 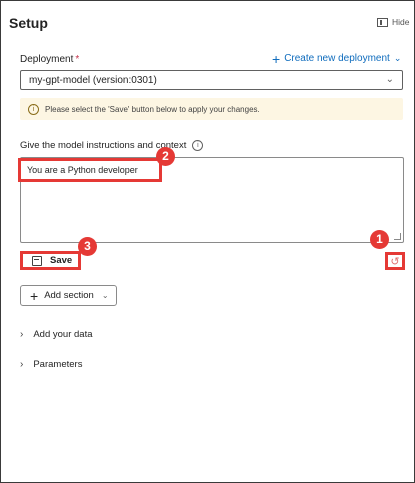 What do you see at coordinates (379, 239) in the screenshot?
I see `annotation-badge-1: 1` at bounding box center [379, 239].